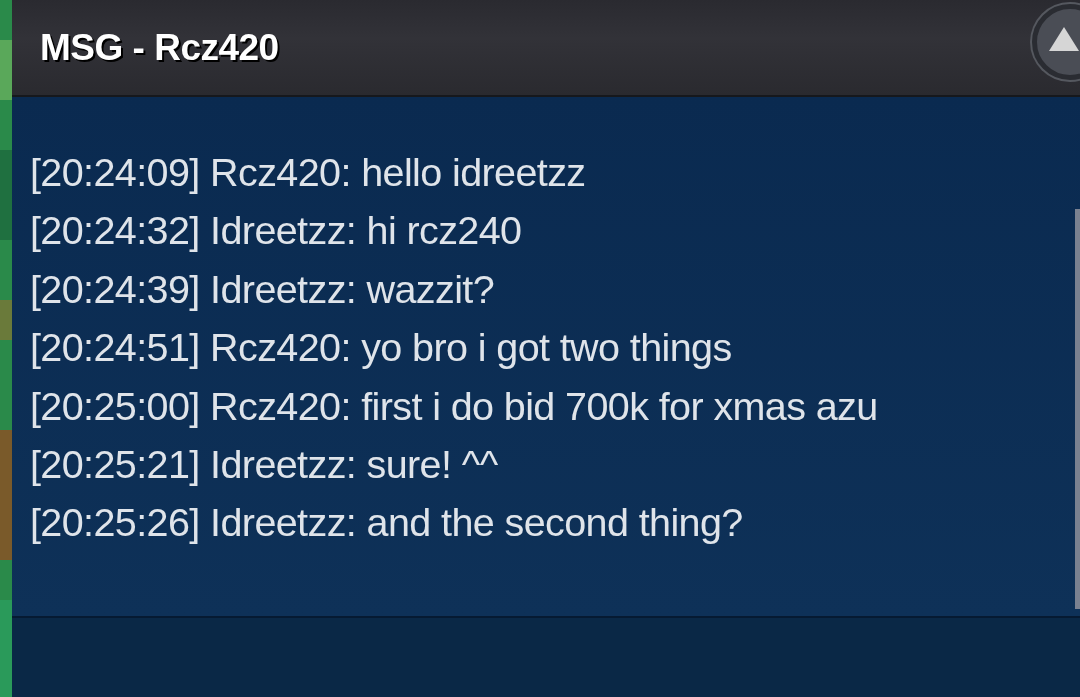 This screenshot has height=697, width=1080. I want to click on up-arrow-icon, so click(1063, 39).